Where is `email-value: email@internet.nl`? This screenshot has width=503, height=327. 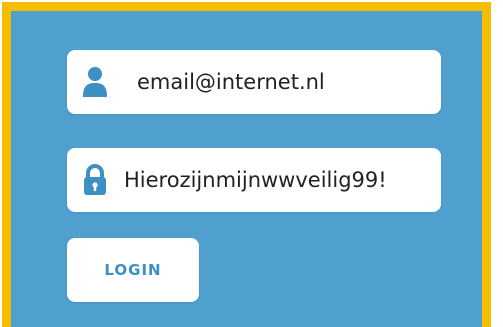 email-value: email@internet.nl is located at coordinates (231, 82).